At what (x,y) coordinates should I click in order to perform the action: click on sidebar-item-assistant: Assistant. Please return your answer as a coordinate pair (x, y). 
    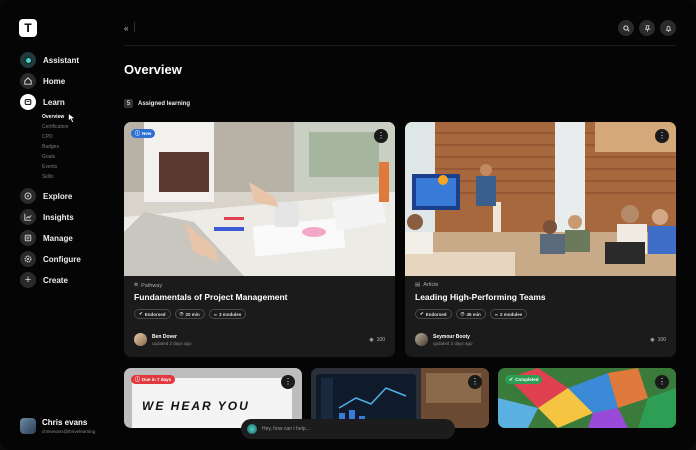
    Looking at the image, I should click on (49, 60).